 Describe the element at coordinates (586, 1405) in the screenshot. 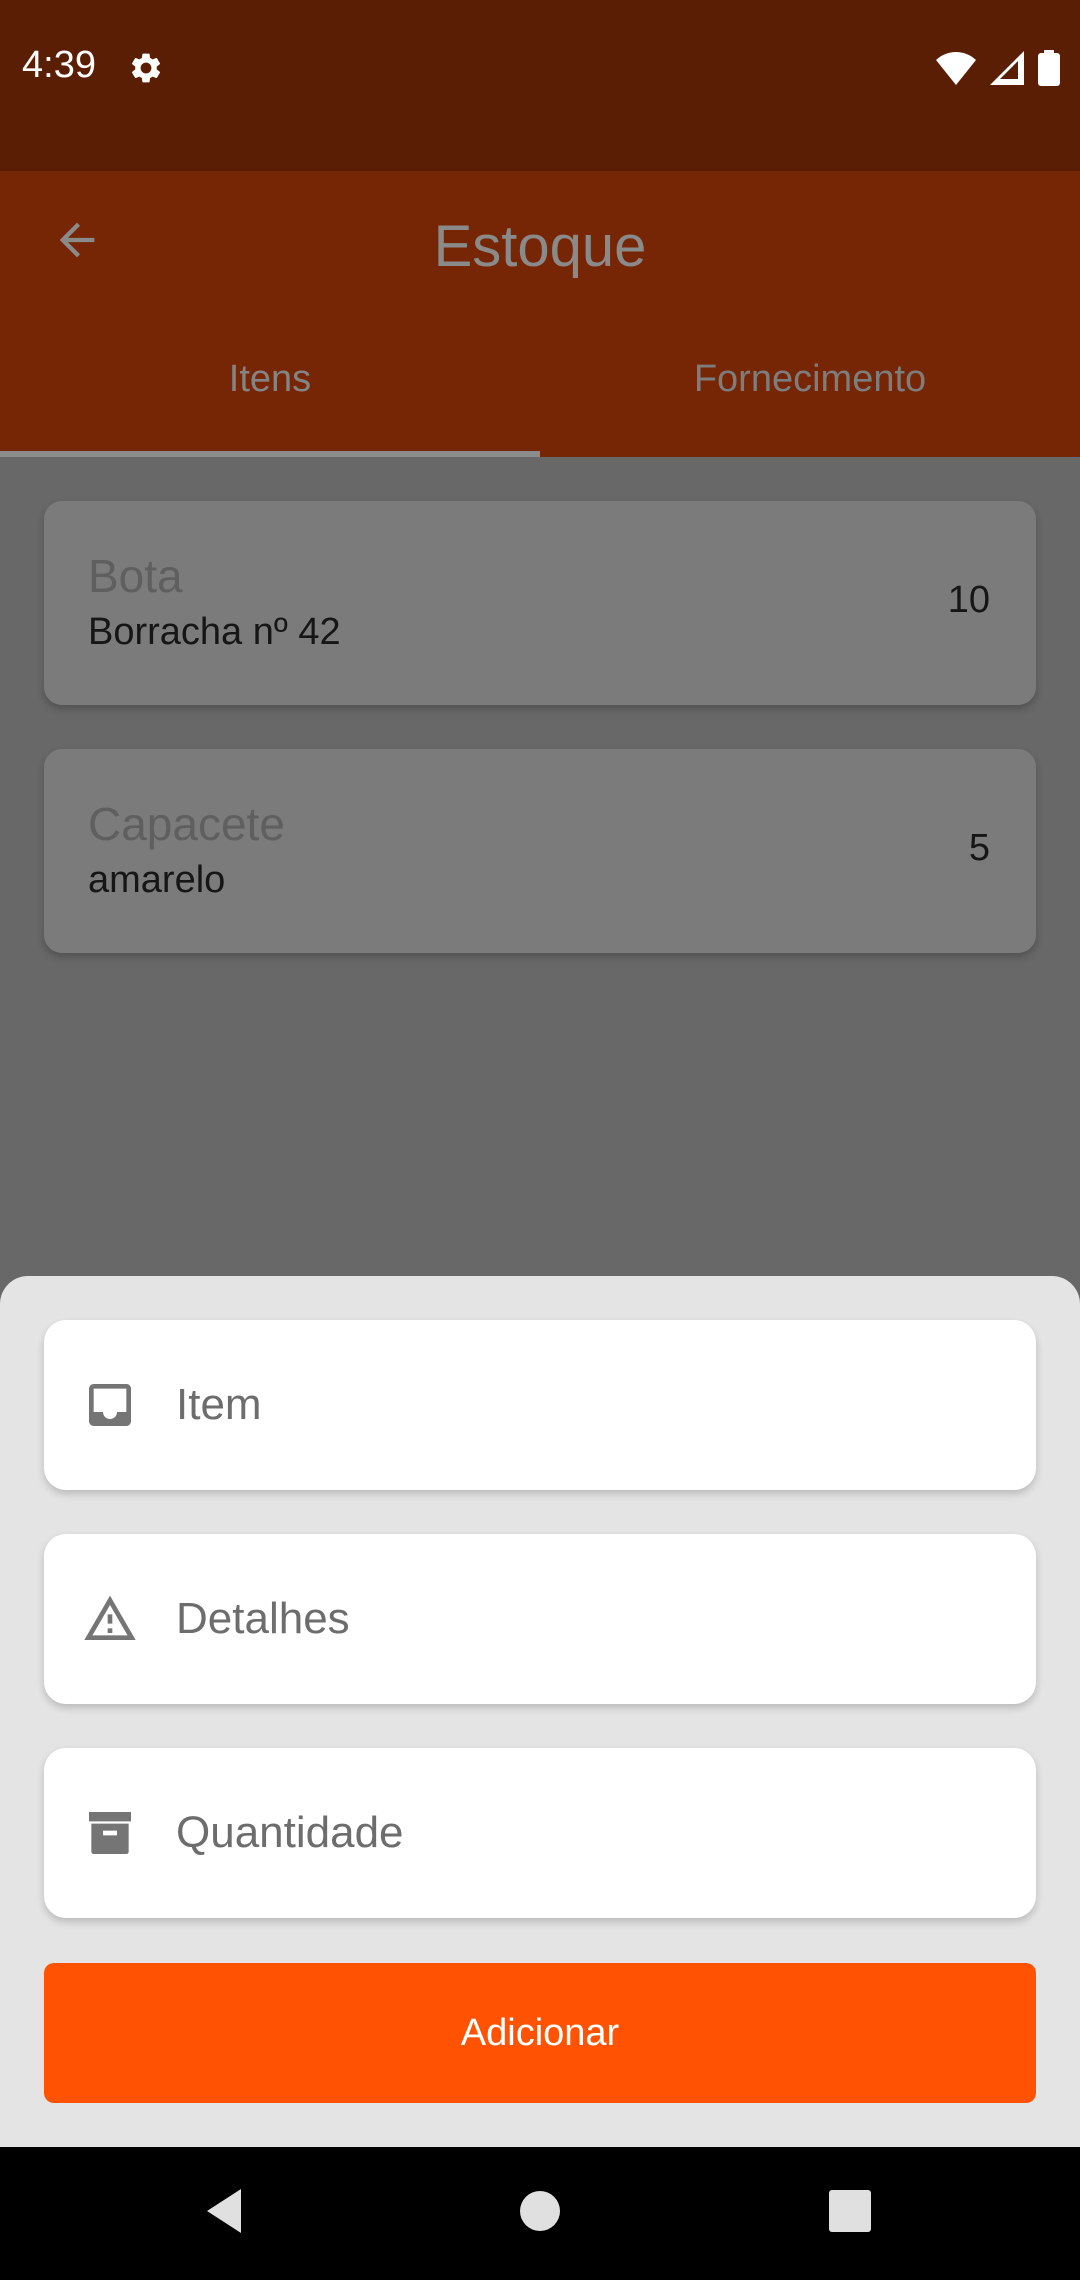

I see `item-input` at that location.